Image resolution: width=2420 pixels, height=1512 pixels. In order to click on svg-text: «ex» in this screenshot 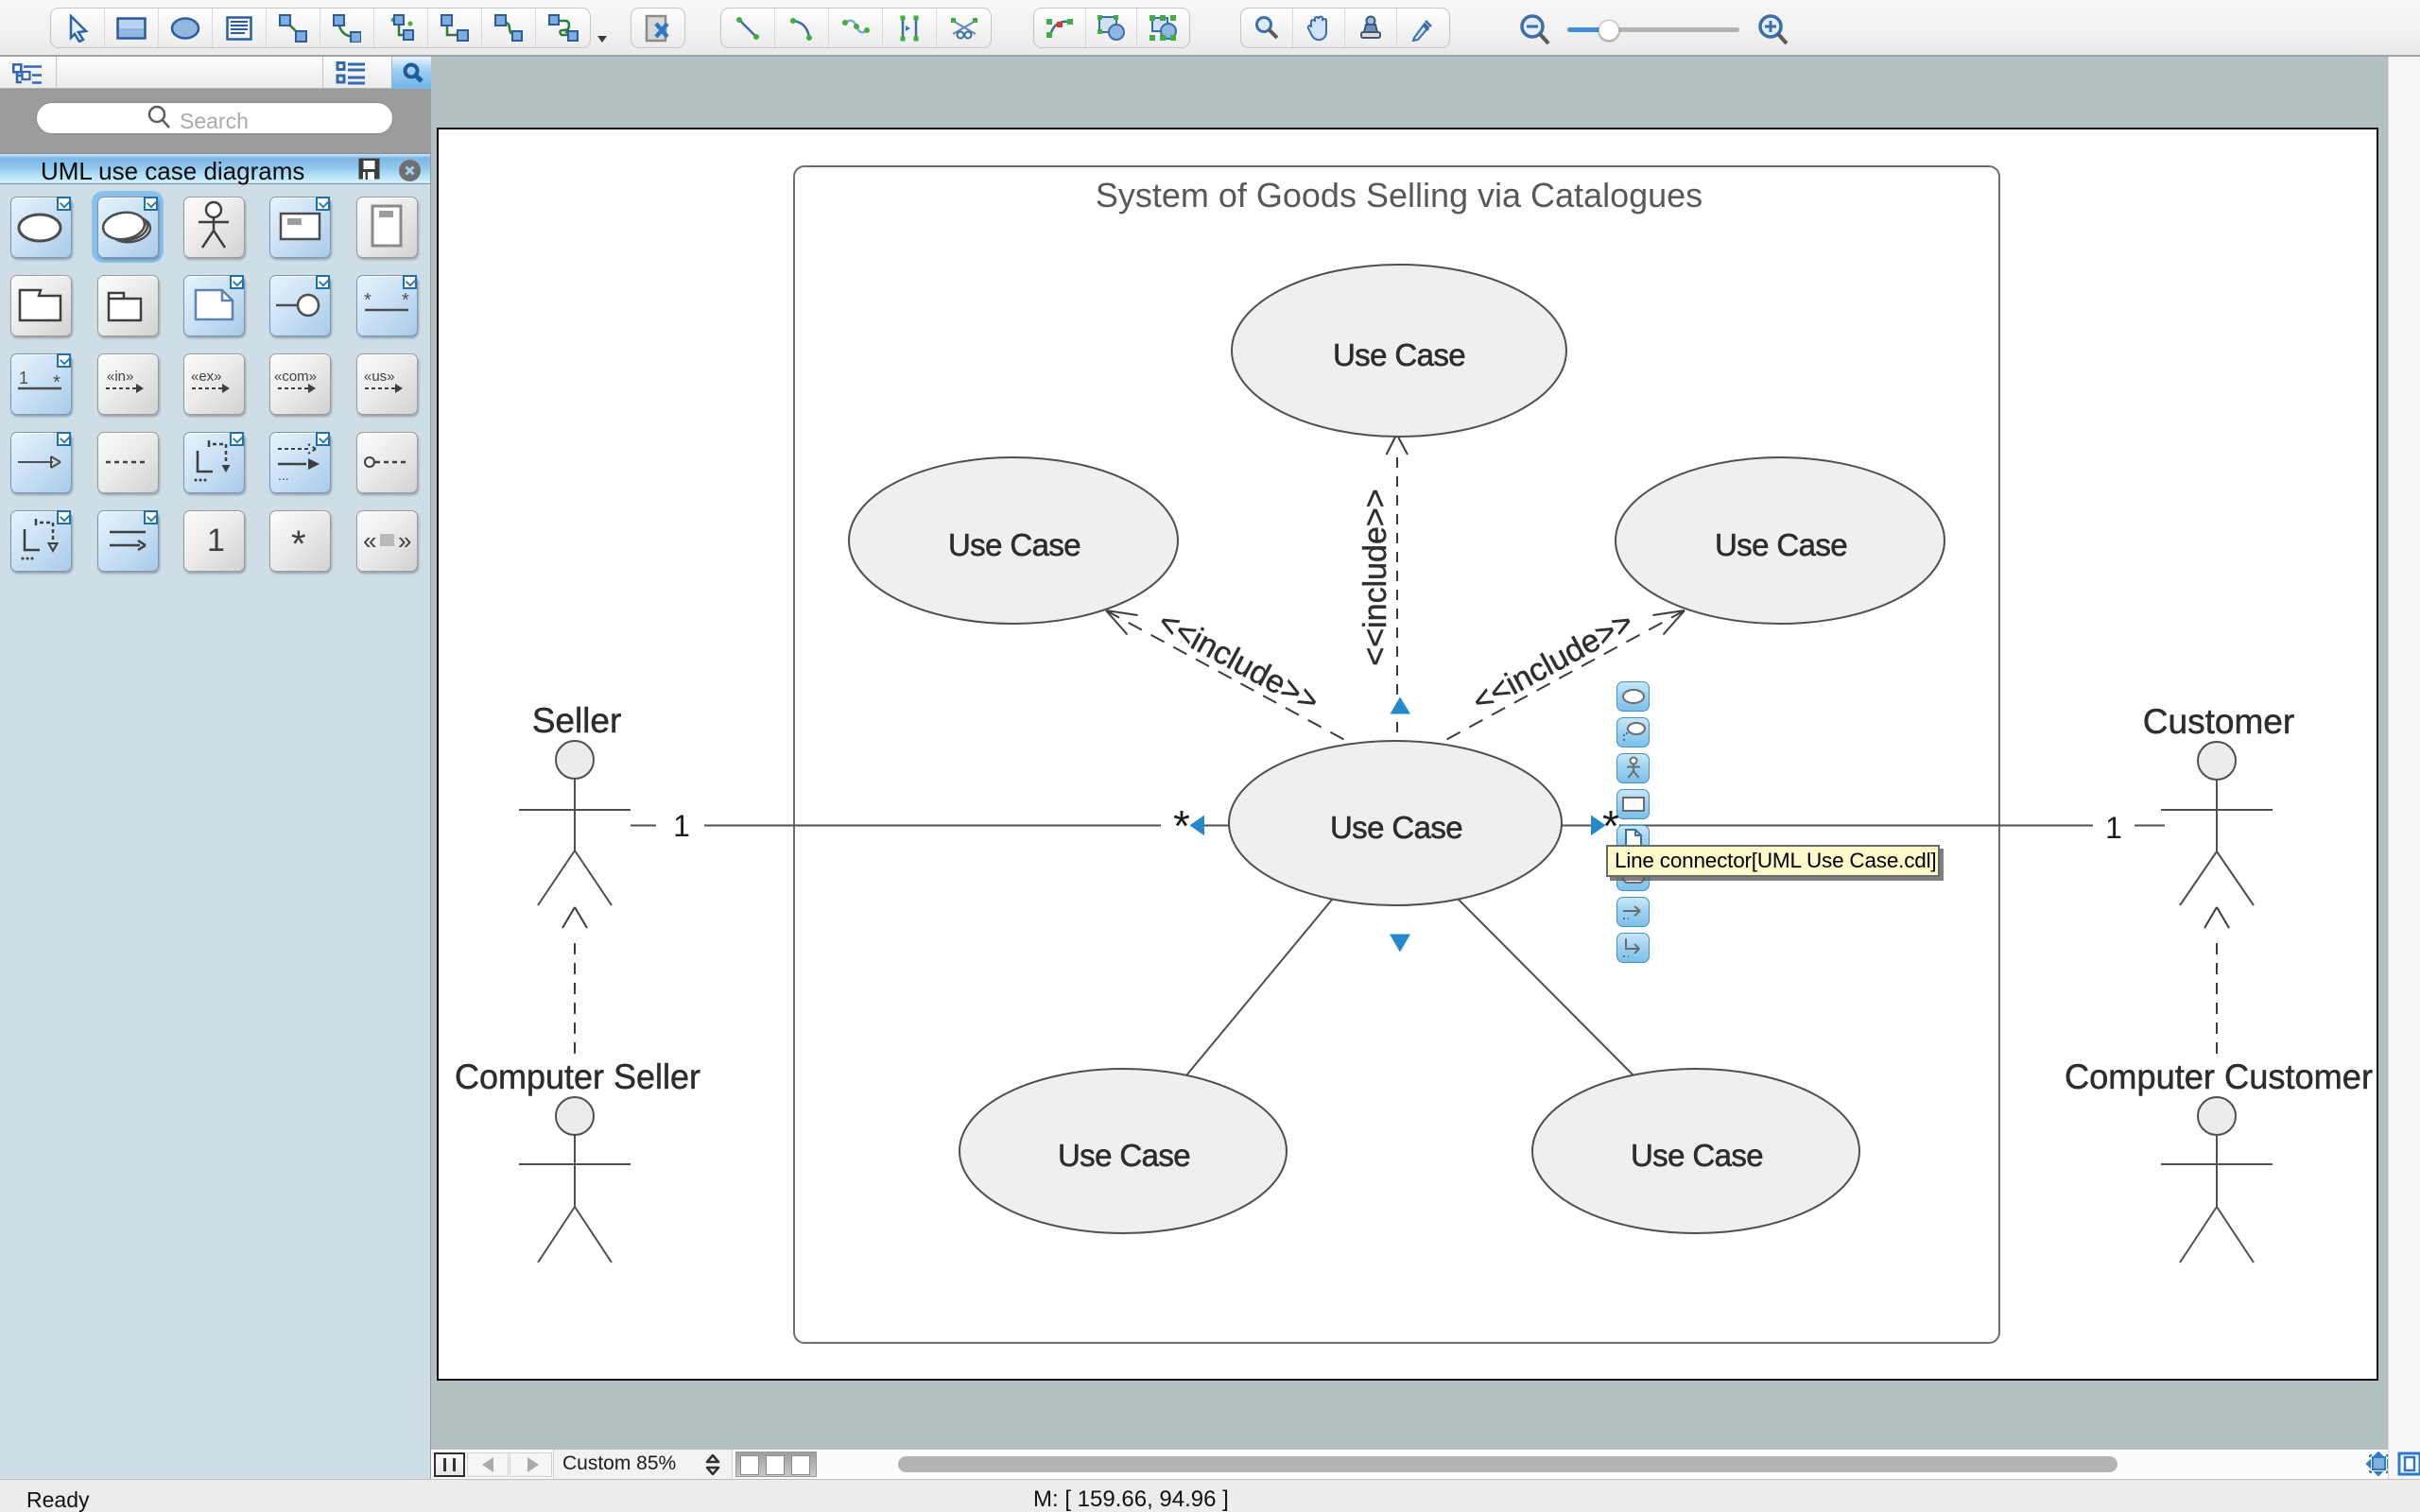, I will do `click(206, 377)`.